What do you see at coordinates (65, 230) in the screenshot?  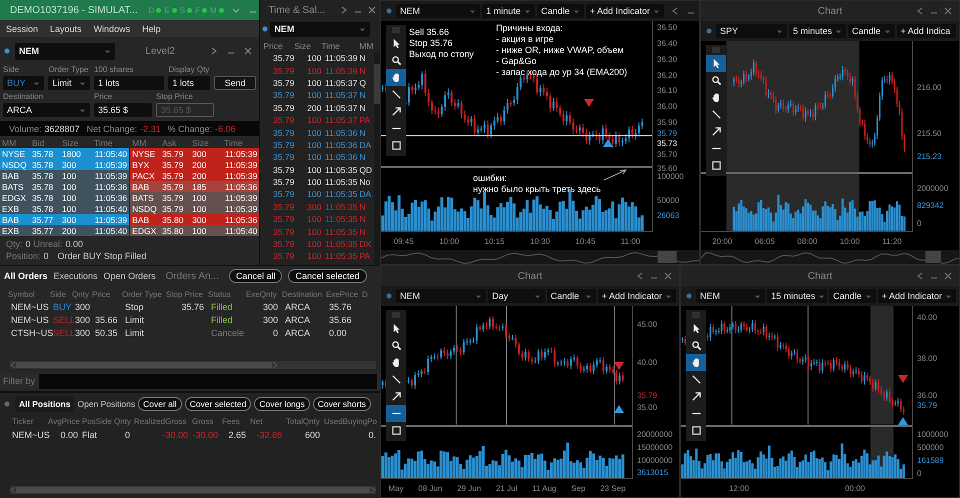 I see `bid-row: EXB 35.77 200 11:05:40` at bounding box center [65, 230].